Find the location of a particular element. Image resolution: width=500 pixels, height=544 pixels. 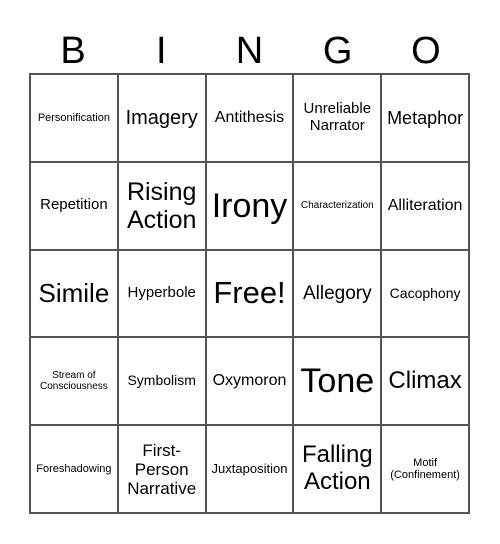

header-letter-n: N is located at coordinates (249, 51).